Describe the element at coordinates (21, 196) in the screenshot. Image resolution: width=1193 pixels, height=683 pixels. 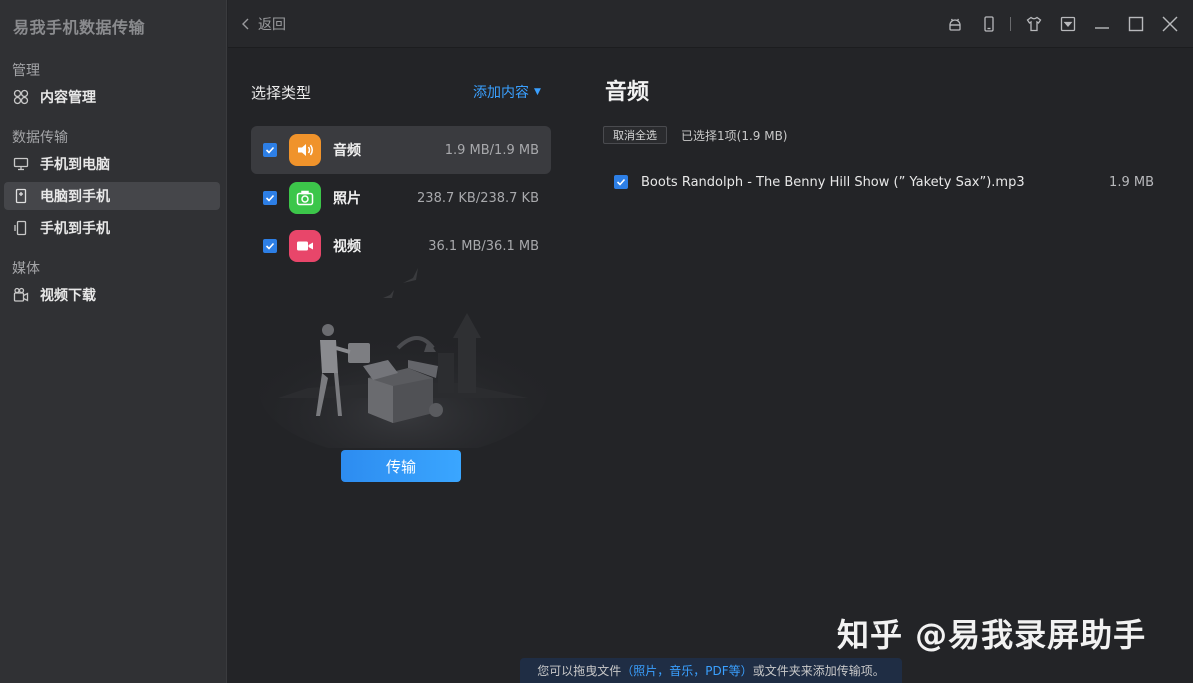
I see `pc-to-phone-icon` at that location.